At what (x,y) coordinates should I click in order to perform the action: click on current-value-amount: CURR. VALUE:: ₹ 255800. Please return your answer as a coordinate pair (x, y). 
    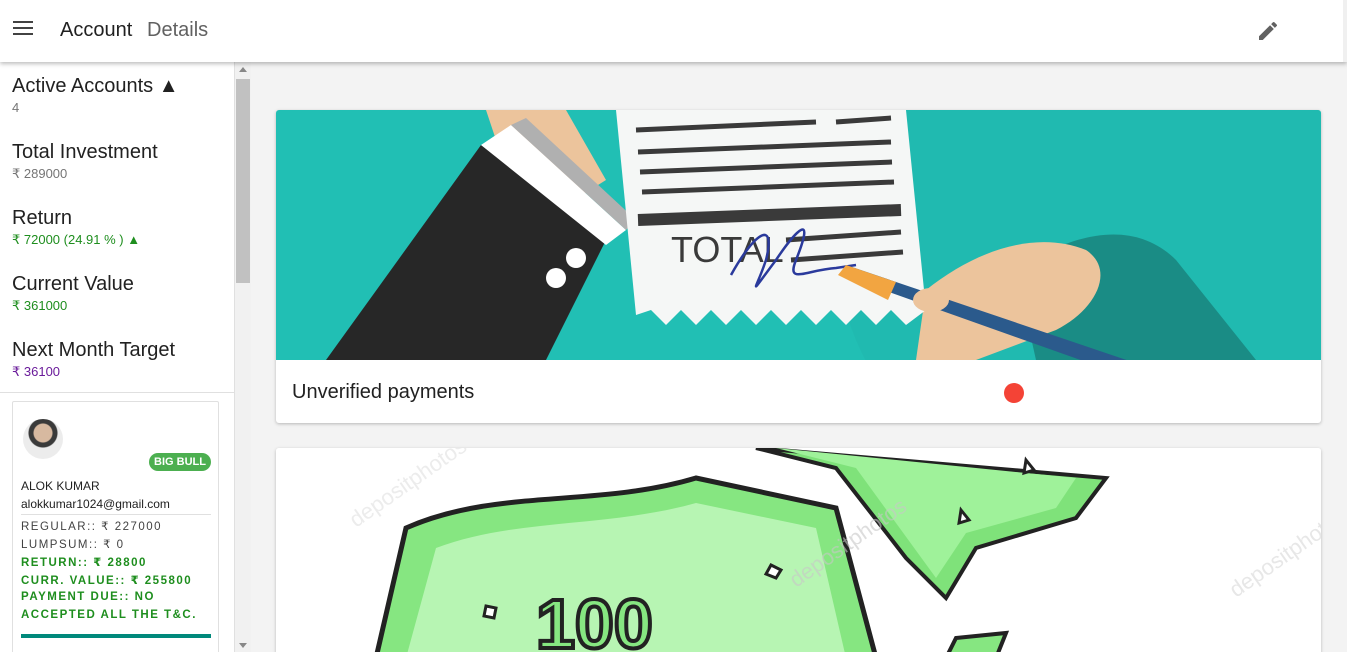
    Looking at the image, I should click on (107, 581).